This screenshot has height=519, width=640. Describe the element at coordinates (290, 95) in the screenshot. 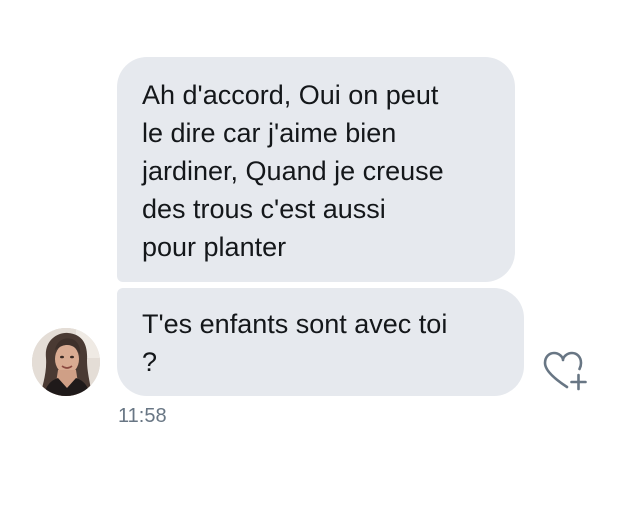

I see `message-line: Ah d'accord, Oui on peut` at that location.